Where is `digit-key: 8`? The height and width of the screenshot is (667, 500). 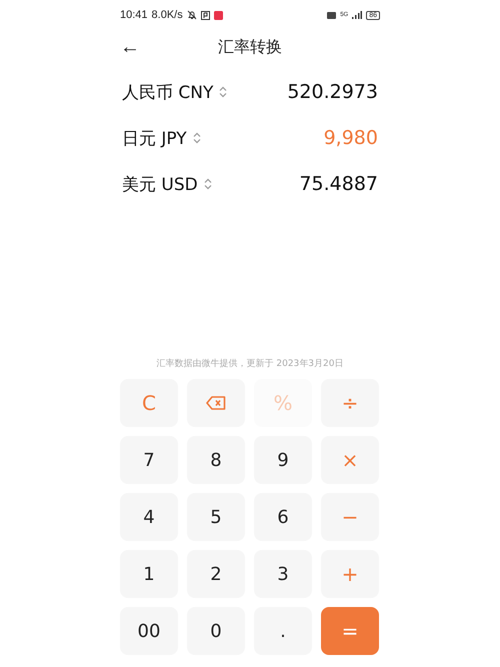 digit-key: 8 is located at coordinates (216, 460).